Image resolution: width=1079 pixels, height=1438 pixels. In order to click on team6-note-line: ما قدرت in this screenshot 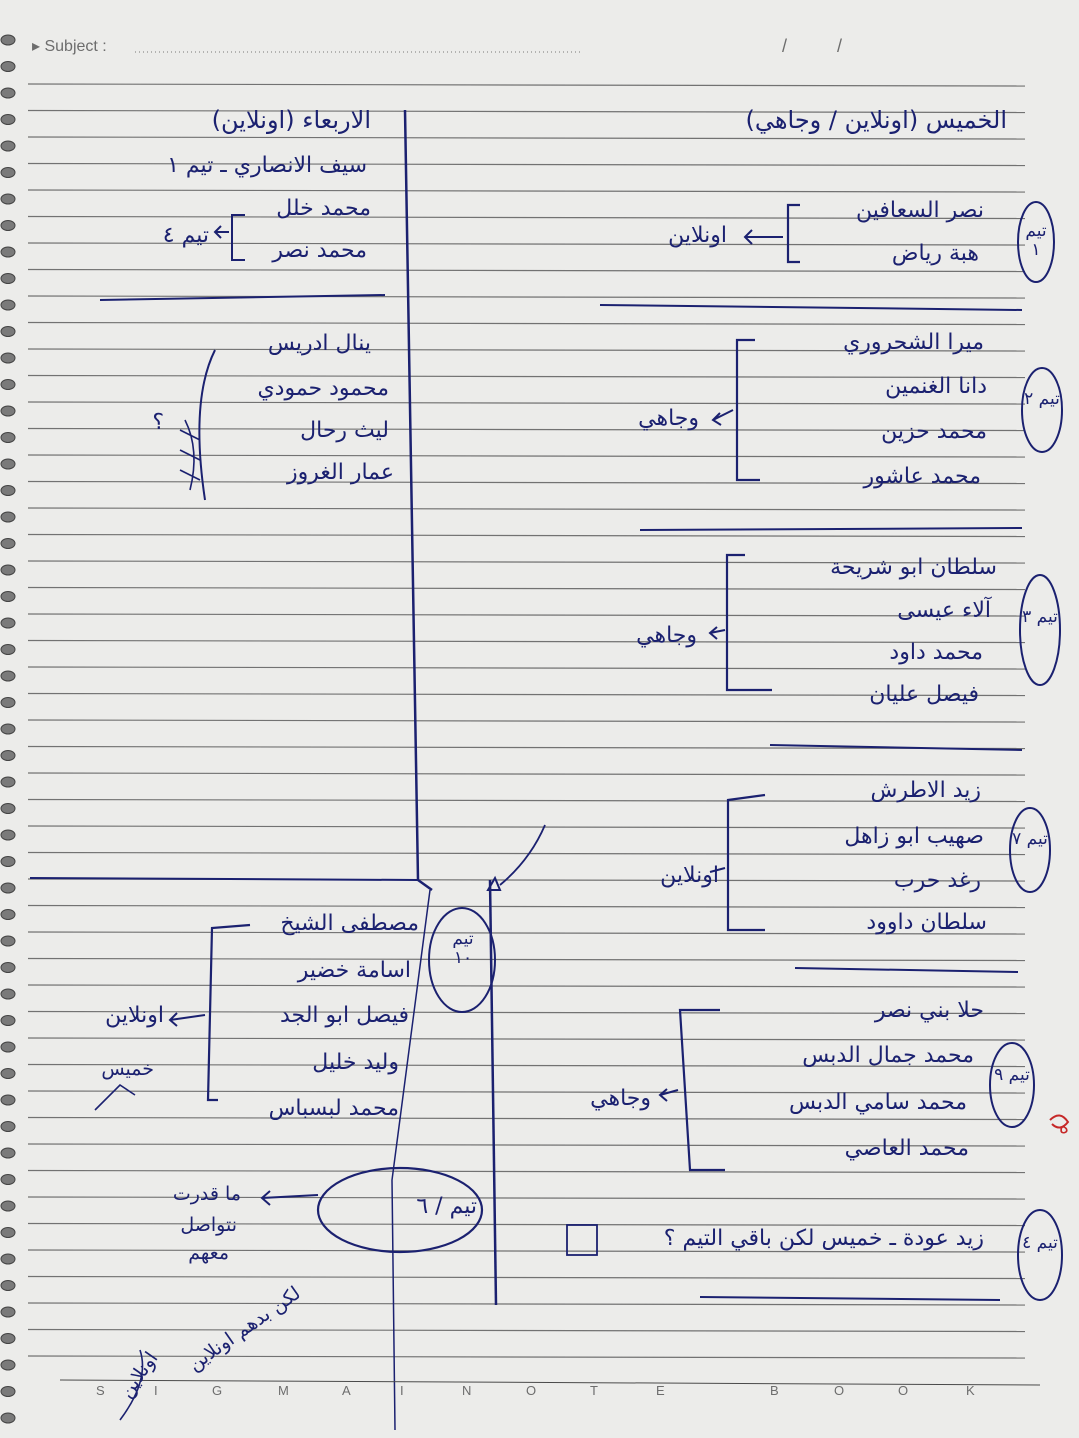, I will do `click(206, 1194)`.